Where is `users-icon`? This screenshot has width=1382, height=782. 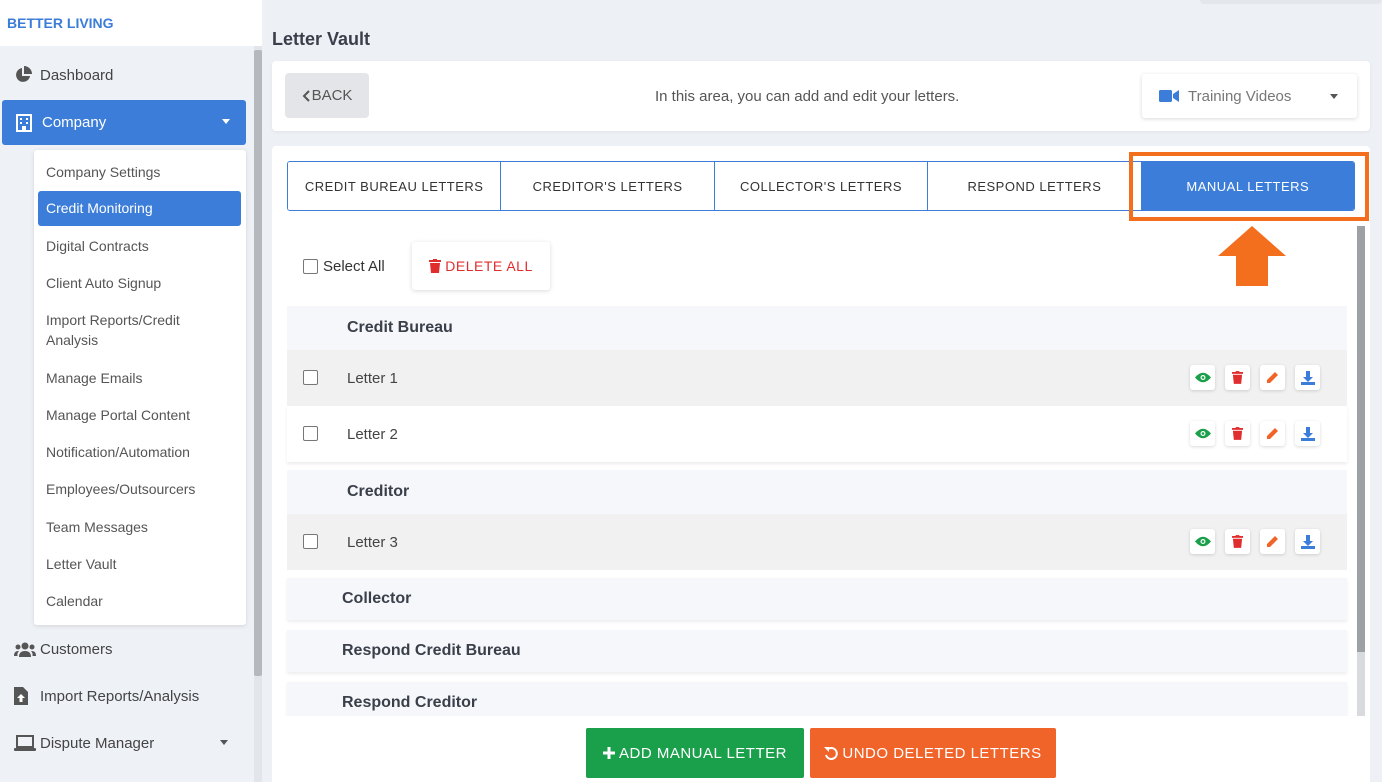 users-icon is located at coordinates (27, 649).